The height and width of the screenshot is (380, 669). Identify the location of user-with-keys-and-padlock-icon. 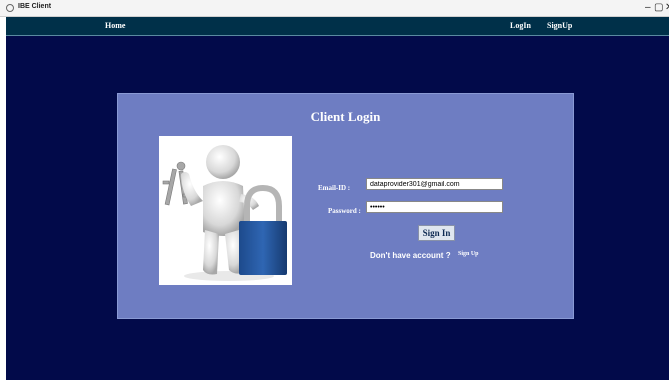
(224, 213).